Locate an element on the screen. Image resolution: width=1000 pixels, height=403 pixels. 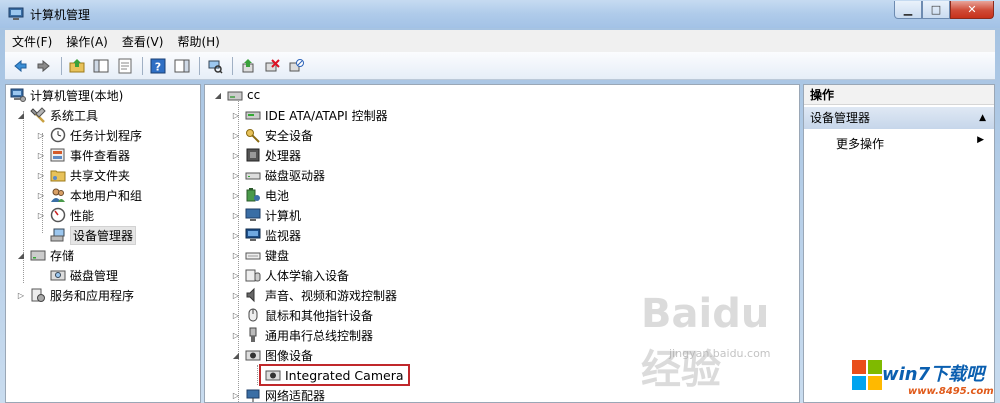
battery-icon is located at coordinates (253, 195).